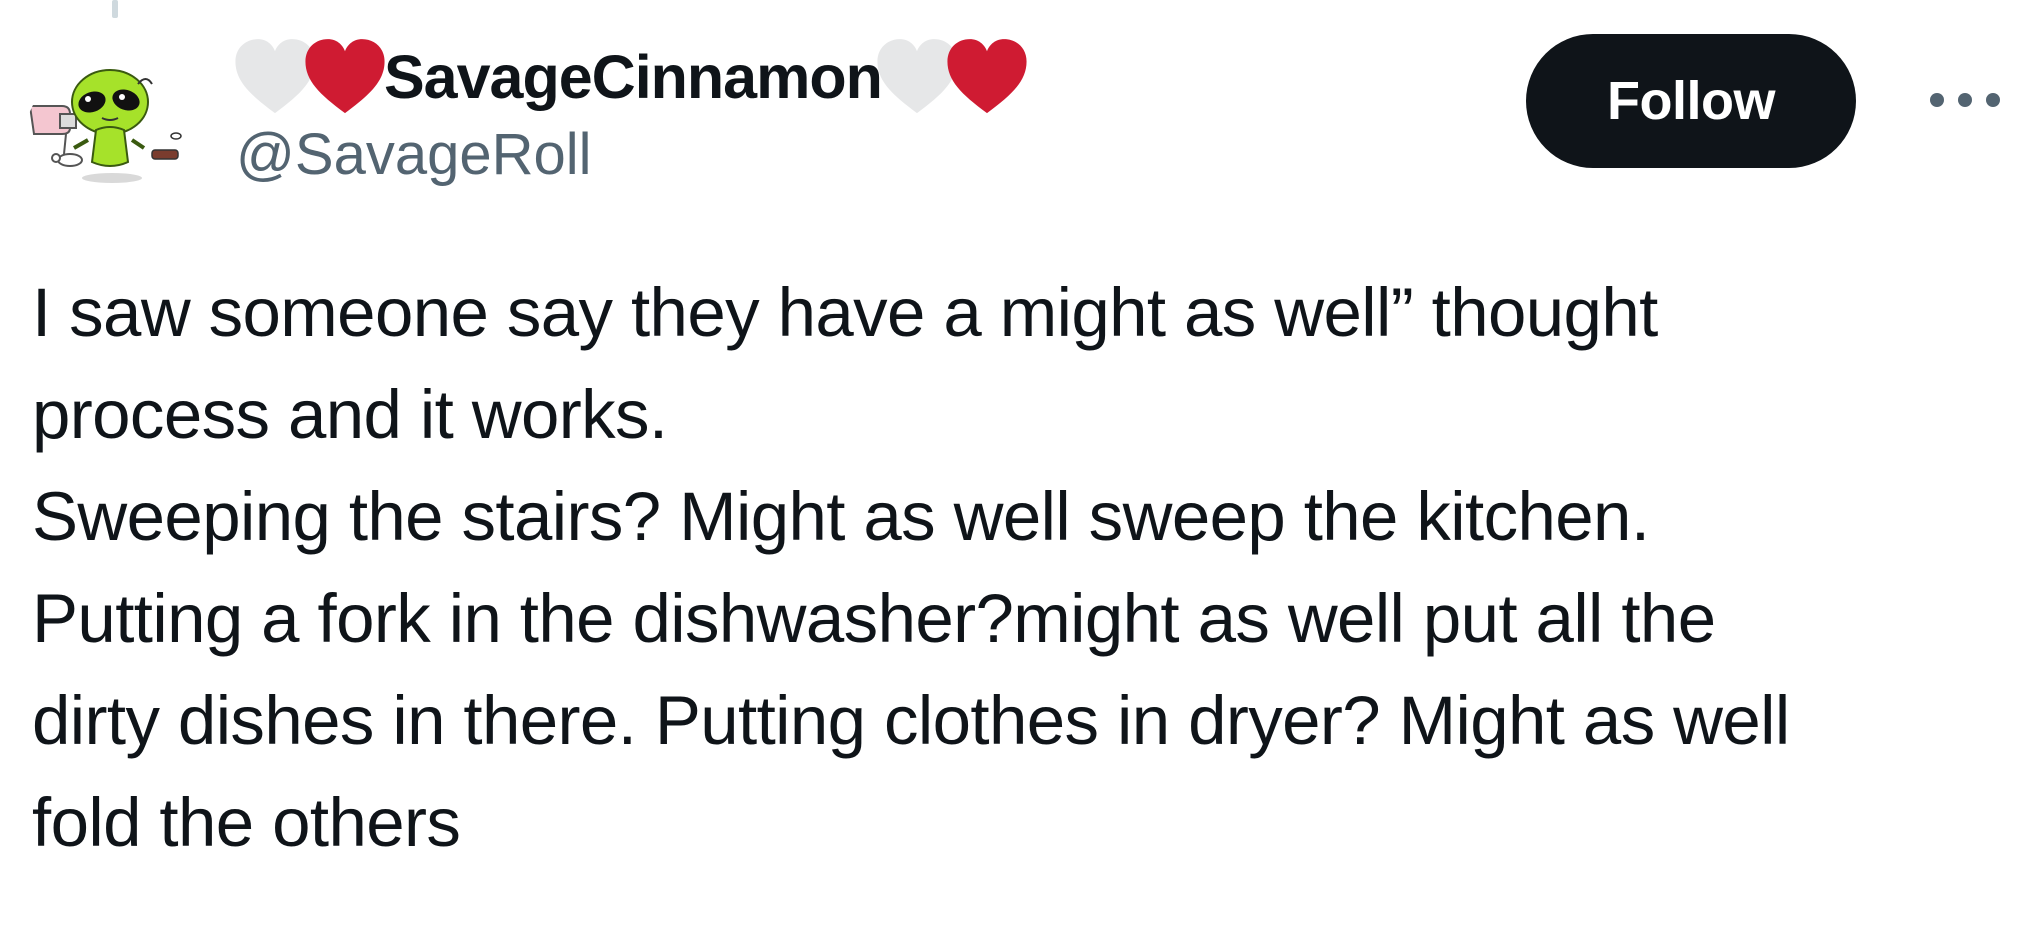 This screenshot has width=2020, height=938. Describe the element at coordinates (246, 822) in the screenshot. I see `tweet-text-line: fold the others` at that location.